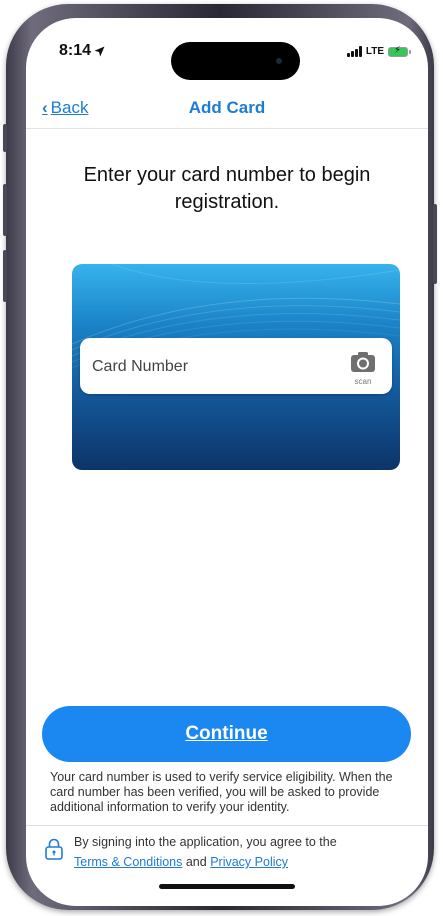 Image resolution: width=443 pixels, height=916 pixels. I want to click on battery-charging-icon: ⚡, so click(399, 50).